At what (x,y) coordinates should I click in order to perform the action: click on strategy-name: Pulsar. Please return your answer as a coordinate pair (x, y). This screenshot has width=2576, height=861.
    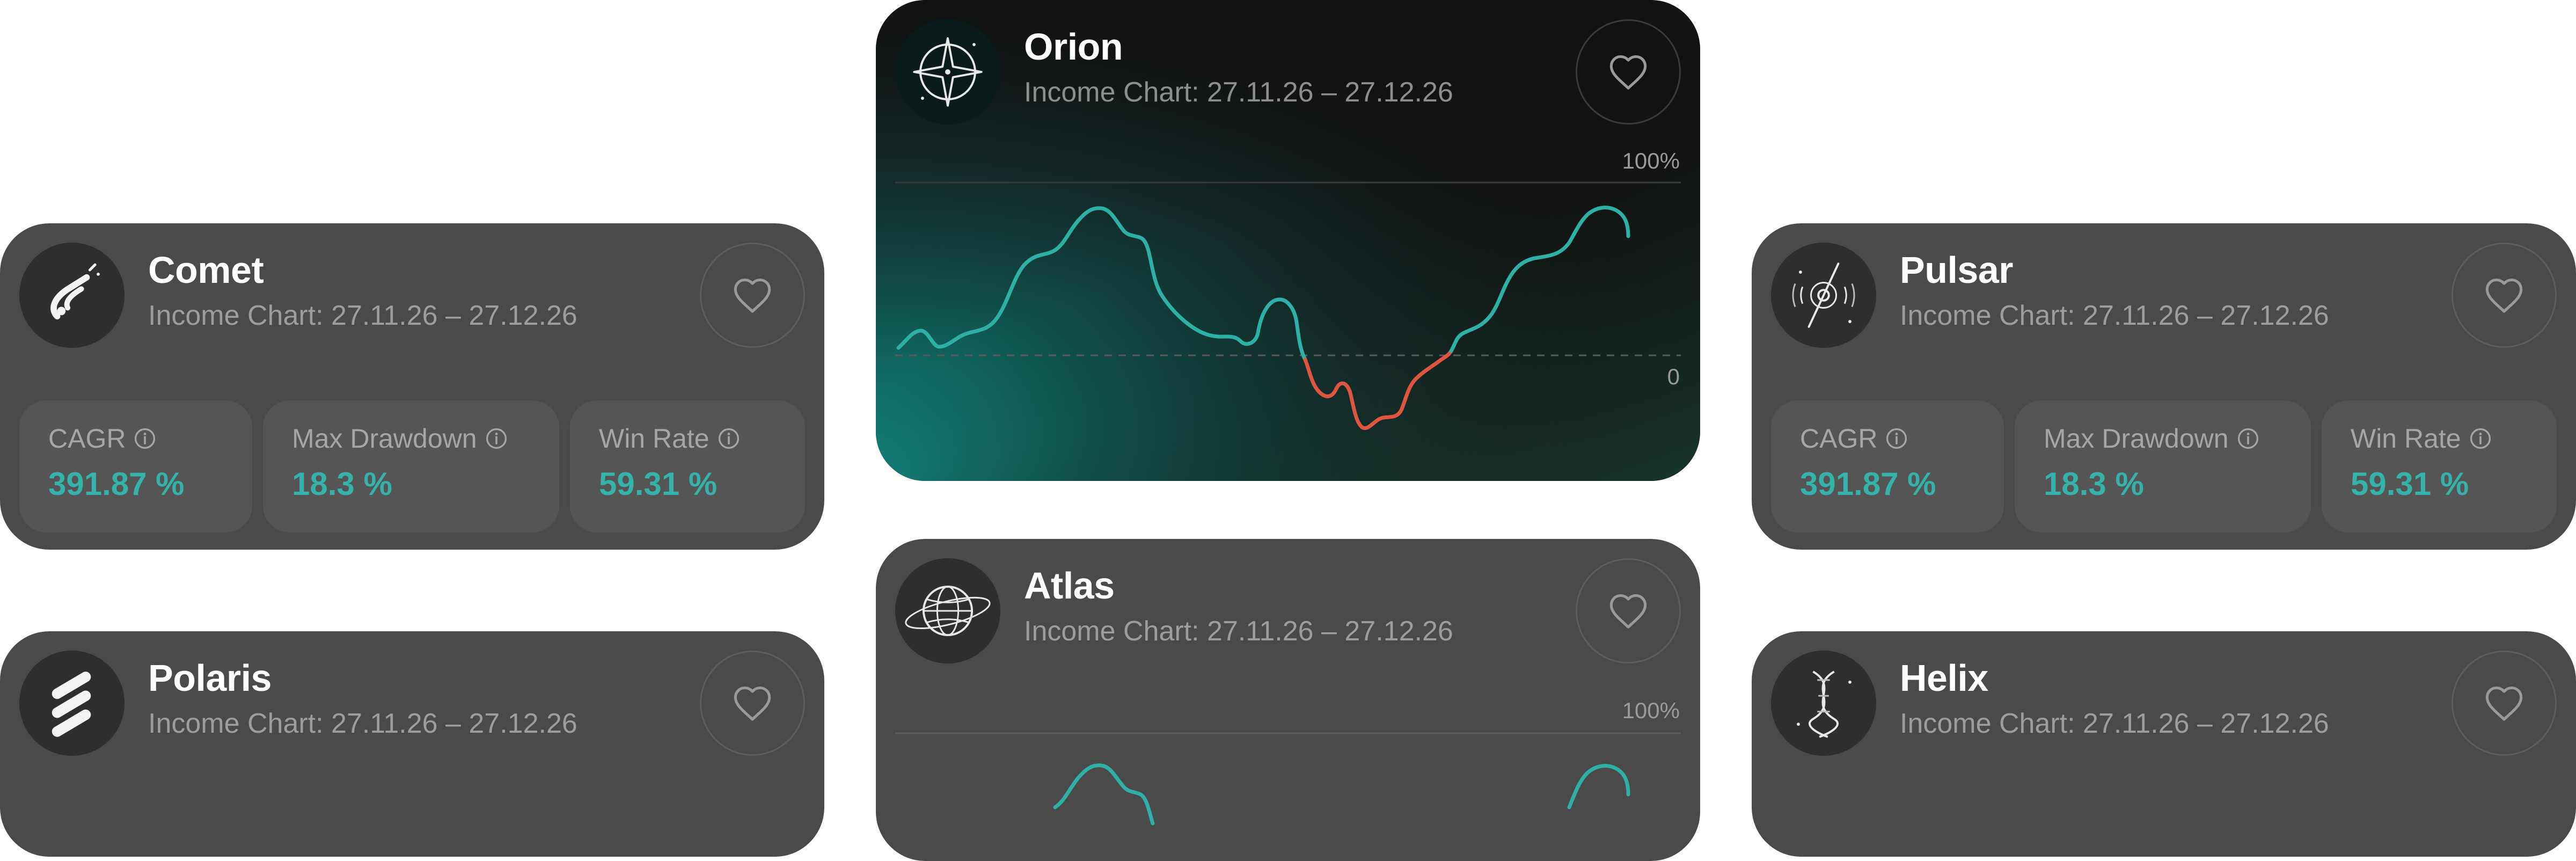
    Looking at the image, I should click on (1957, 270).